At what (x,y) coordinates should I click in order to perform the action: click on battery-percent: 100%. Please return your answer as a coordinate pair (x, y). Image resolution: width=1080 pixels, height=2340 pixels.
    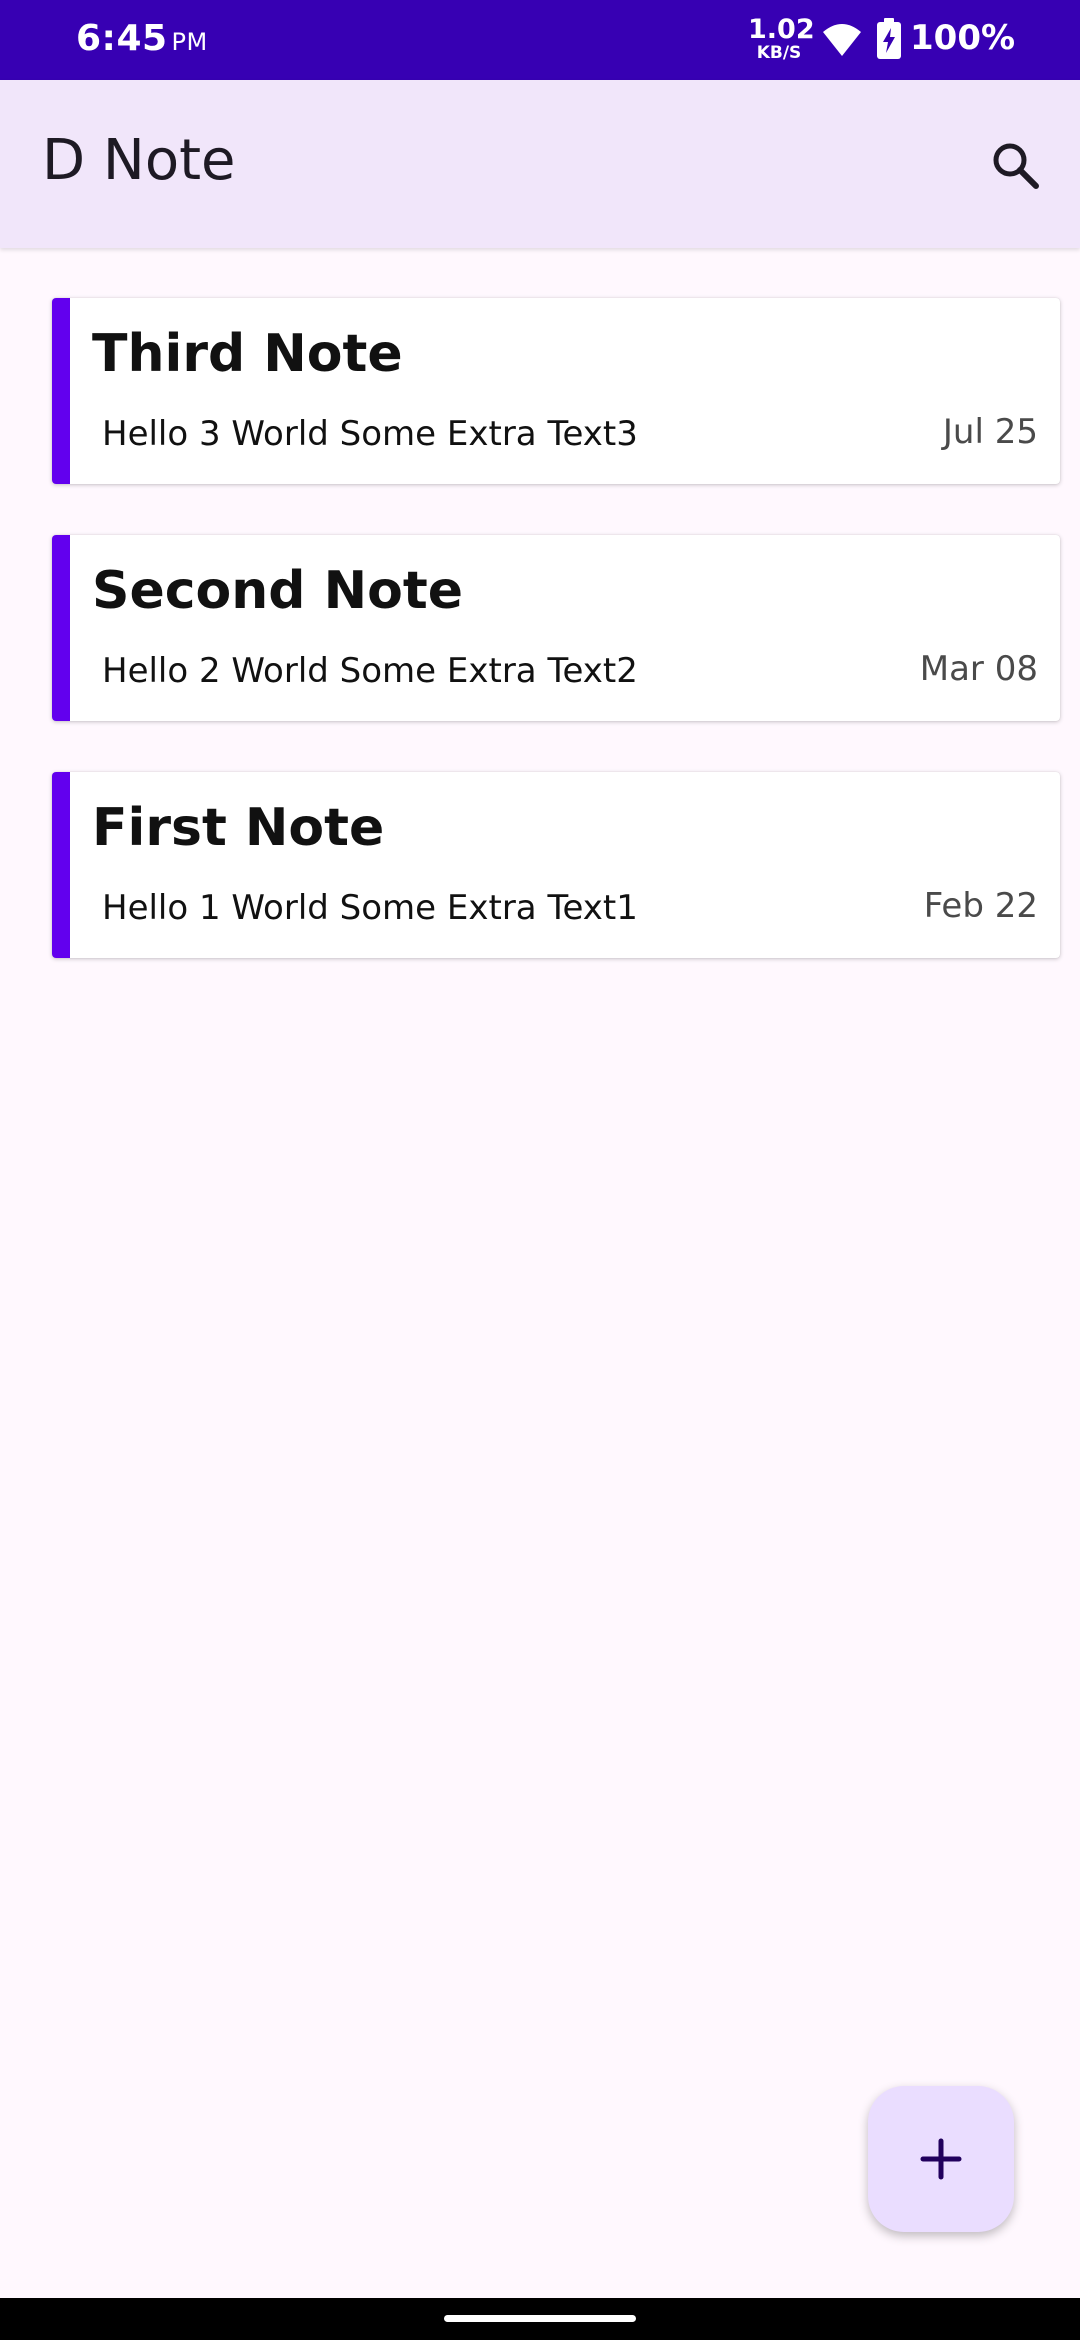
    Looking at the image, I should click on (963, 38).